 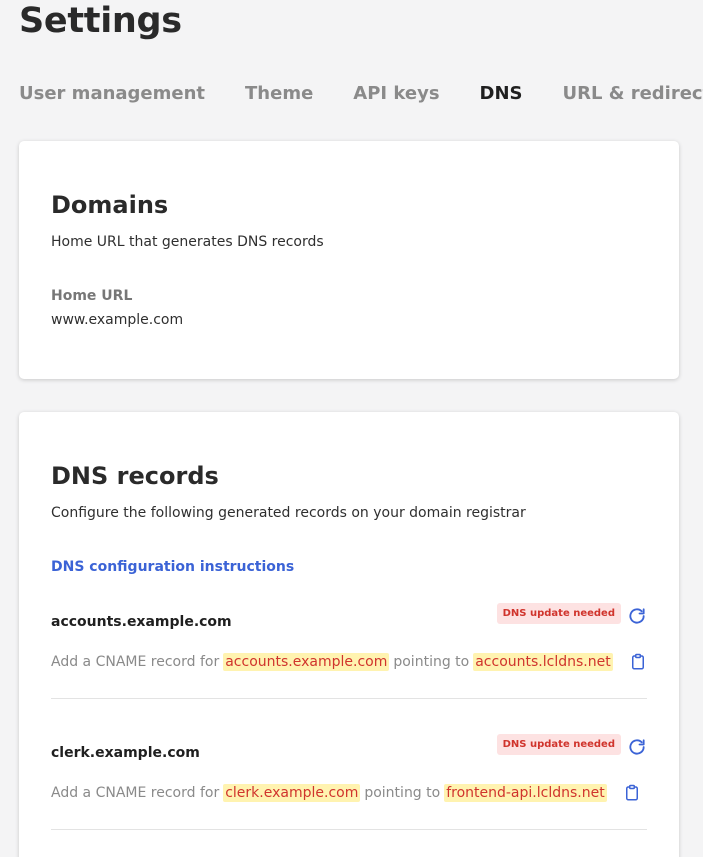 What do you see at coordinates (633, 94) in the screenshot?
I see `tab-url-redirects: URL & redirects` at bounding box center [633, 94].